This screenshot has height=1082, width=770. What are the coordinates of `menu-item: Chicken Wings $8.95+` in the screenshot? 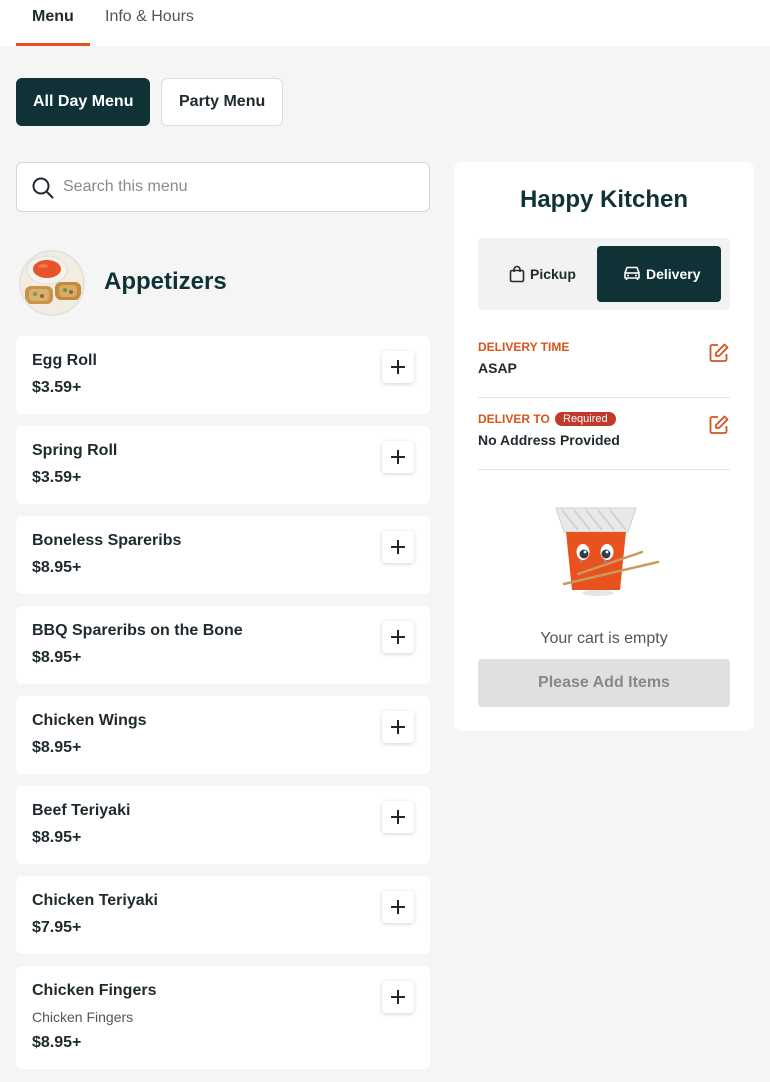 It's located at (223, 735).